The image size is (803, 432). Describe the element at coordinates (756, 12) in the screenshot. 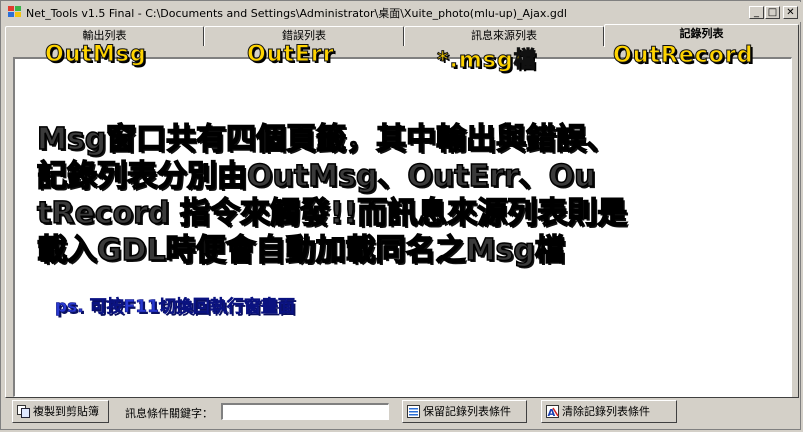

I see `minimize-button: _` at that location.